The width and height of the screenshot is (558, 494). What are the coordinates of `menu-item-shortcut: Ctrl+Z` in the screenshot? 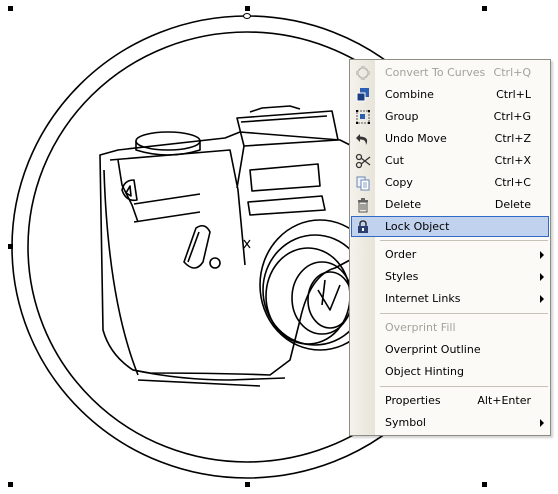 It's located at (512, 138).